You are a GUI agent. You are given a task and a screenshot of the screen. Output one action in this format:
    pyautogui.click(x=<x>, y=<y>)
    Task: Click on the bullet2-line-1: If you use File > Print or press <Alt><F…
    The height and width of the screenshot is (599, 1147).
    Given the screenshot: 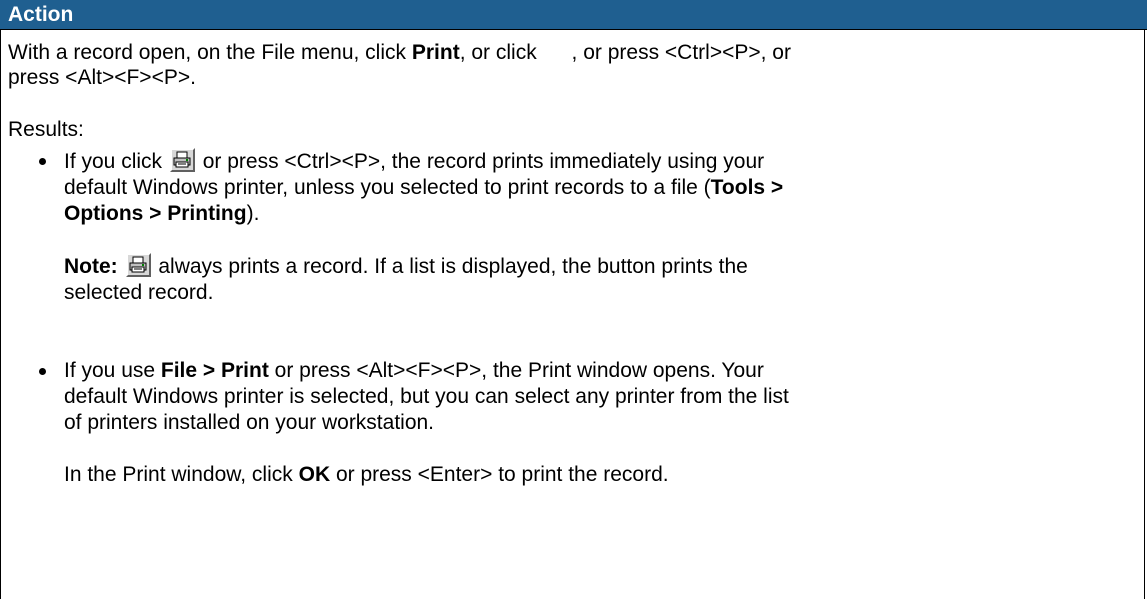 What is the action you would take?
    pyautogui.click(x=414, y=370)
    